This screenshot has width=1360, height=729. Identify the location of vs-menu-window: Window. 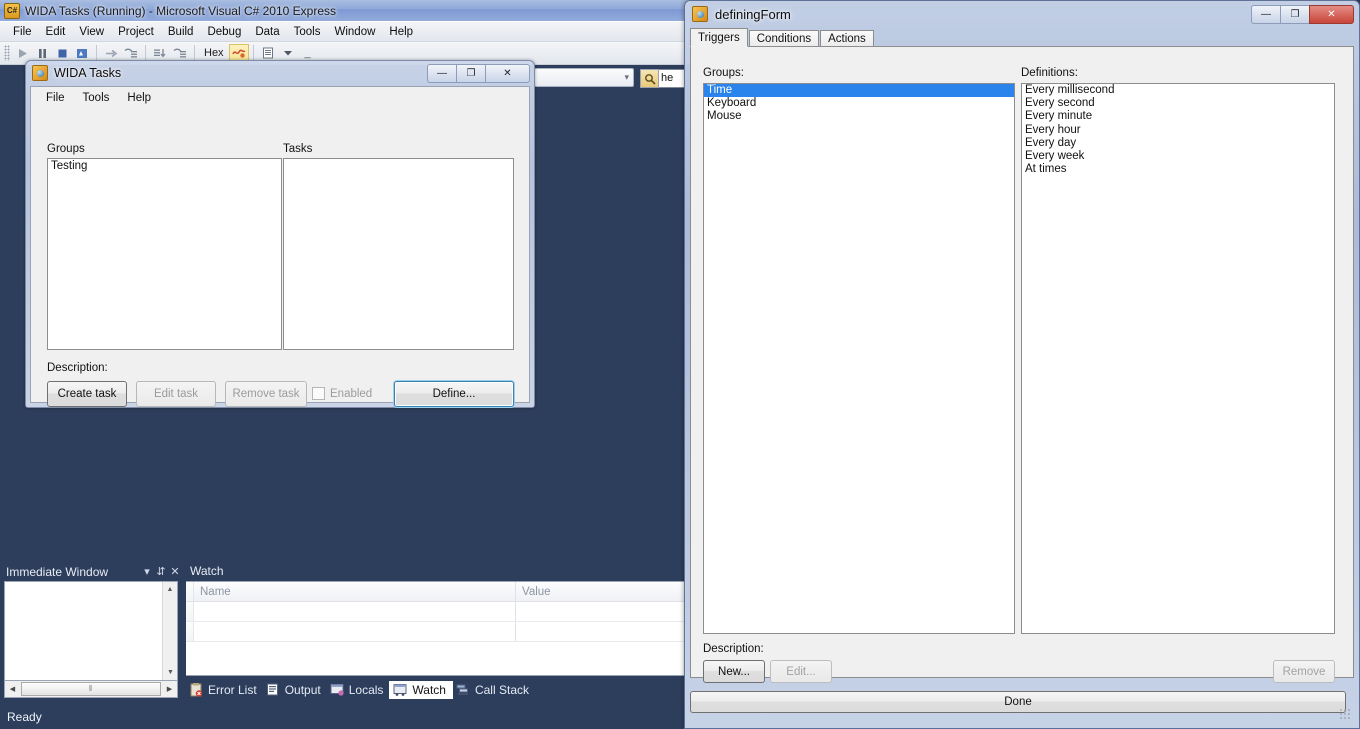
(355, 32).